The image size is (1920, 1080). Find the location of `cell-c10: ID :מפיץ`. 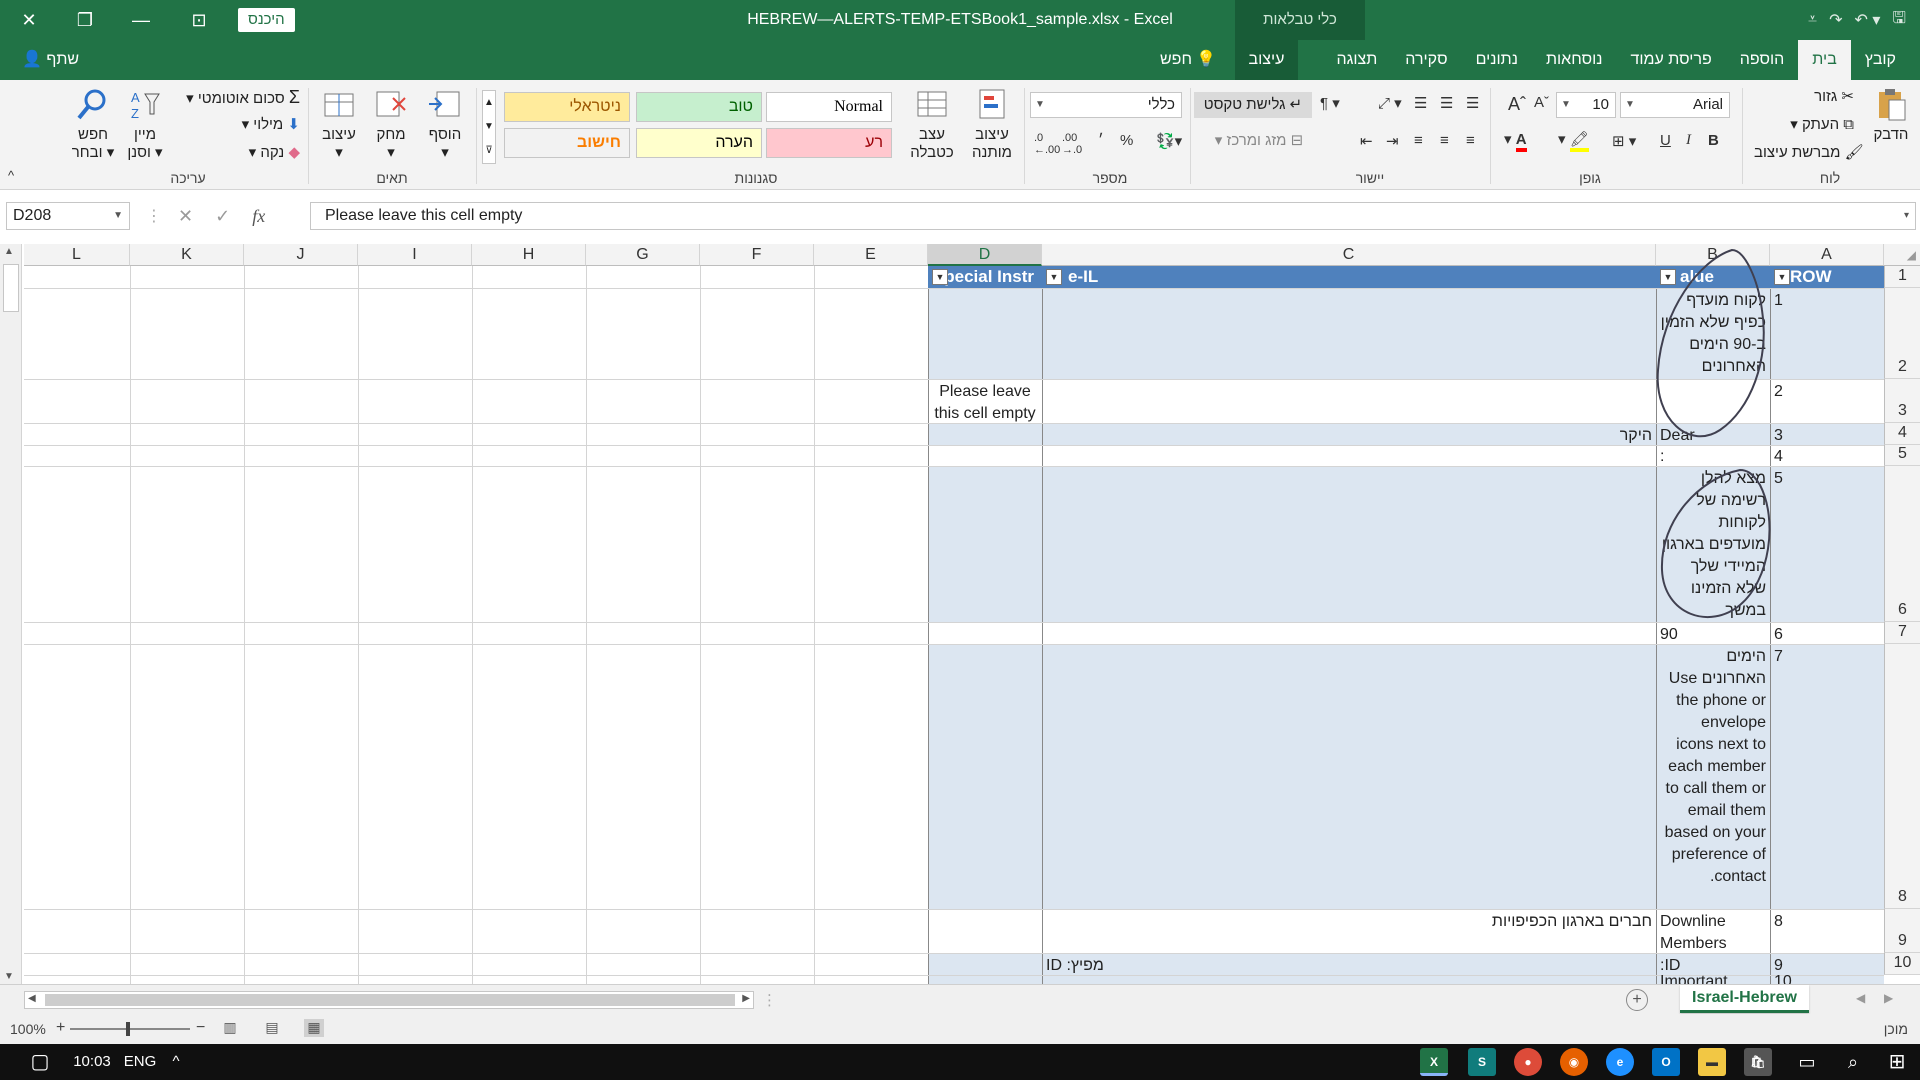

cell-c10: ID :מפיץ is located at coordinates (1349, 966).